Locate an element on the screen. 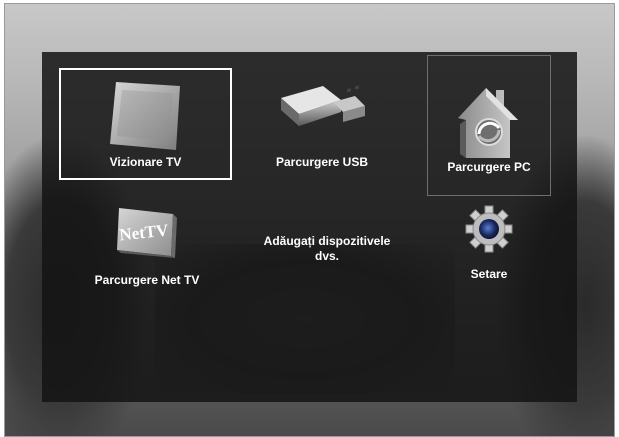 Image resolution: width=619 pixels, height=437 pixels. menu-item-browse-pc: Parcurgere PC is located at coordinates (489, 125).